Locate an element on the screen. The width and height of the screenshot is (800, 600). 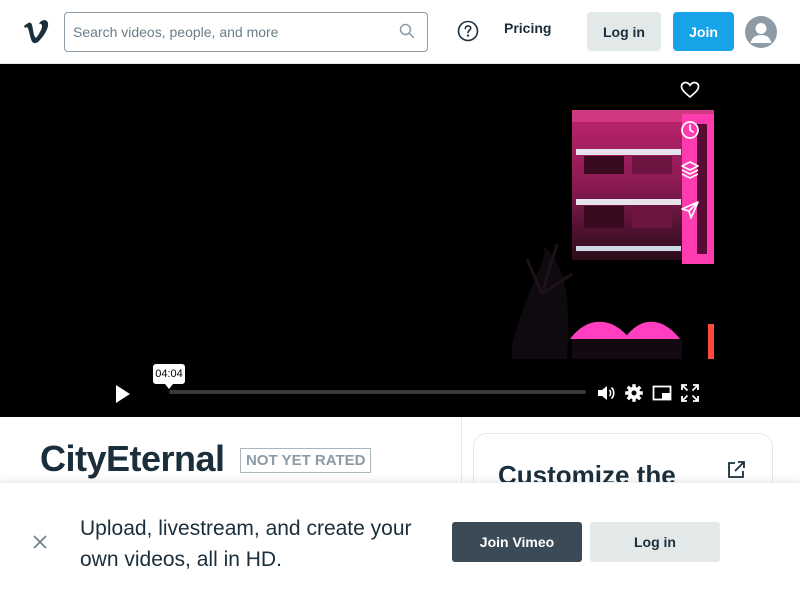
user-icon is located at coordinates (761, 33).